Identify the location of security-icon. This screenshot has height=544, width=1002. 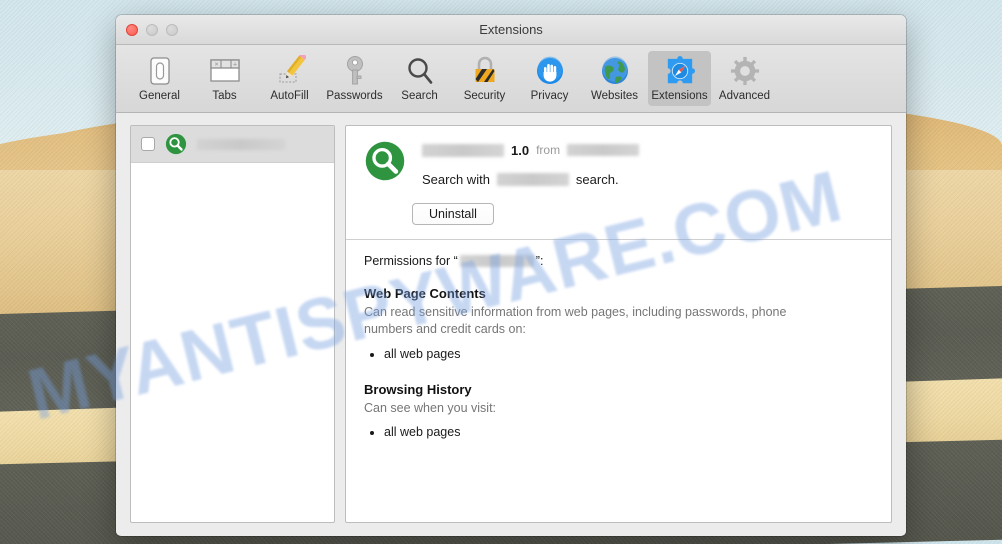
(485, 71).